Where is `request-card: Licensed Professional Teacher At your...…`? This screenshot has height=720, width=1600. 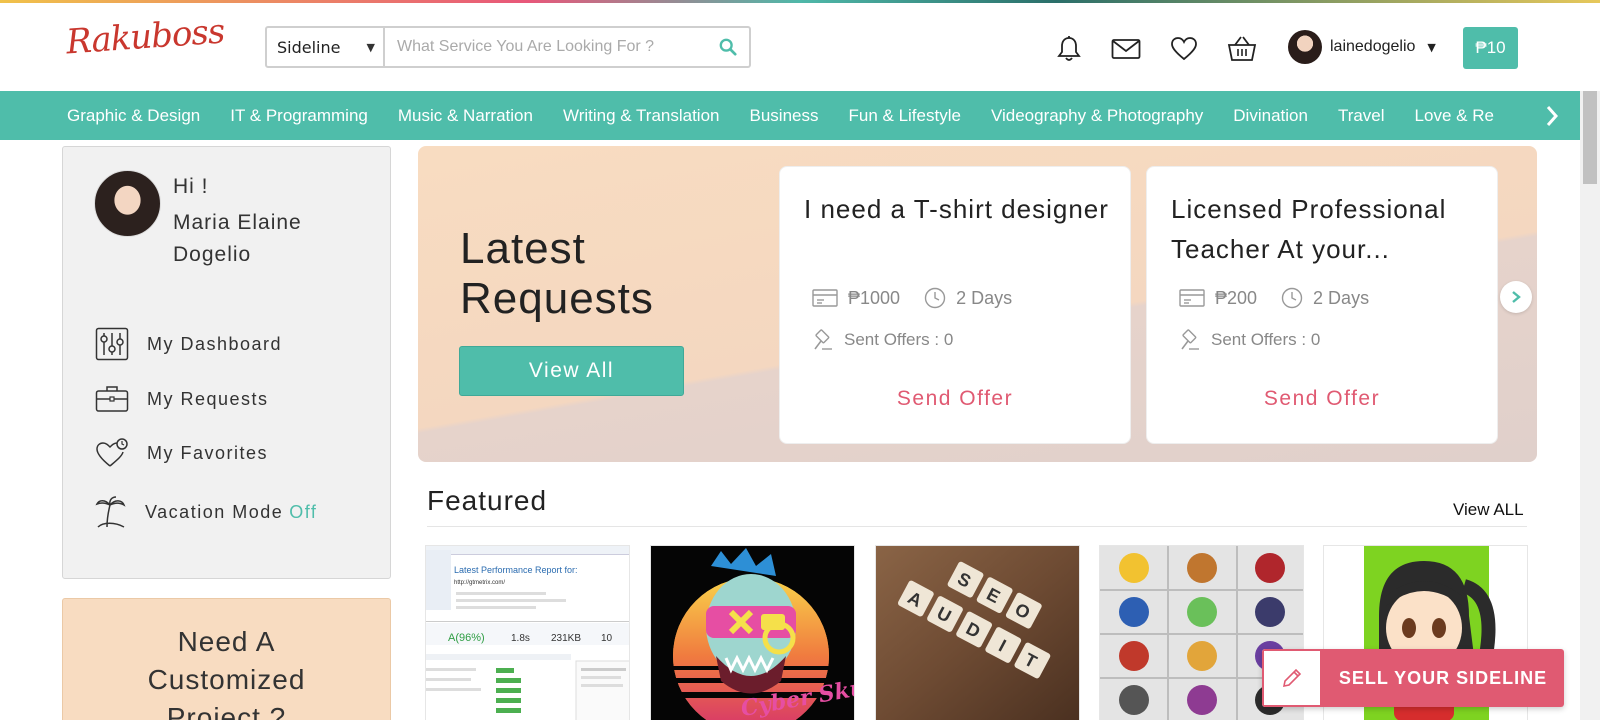
request-card: Licensed Professional Teacher At your...… is located at coordinates (1322, 305).